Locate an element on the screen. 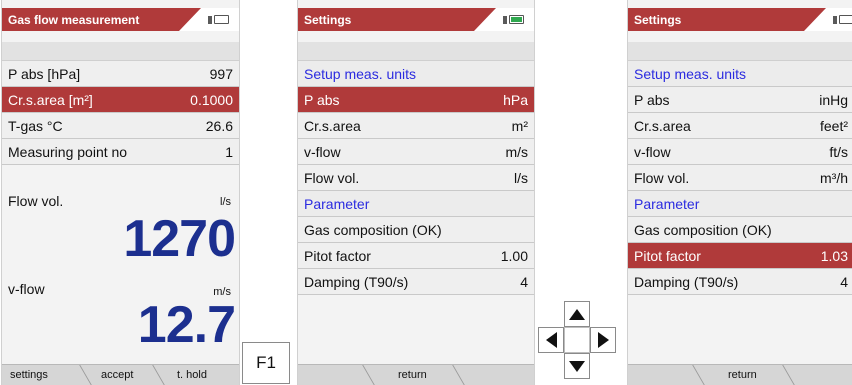  row-value: ft/s is located at coordinates (838, 151).